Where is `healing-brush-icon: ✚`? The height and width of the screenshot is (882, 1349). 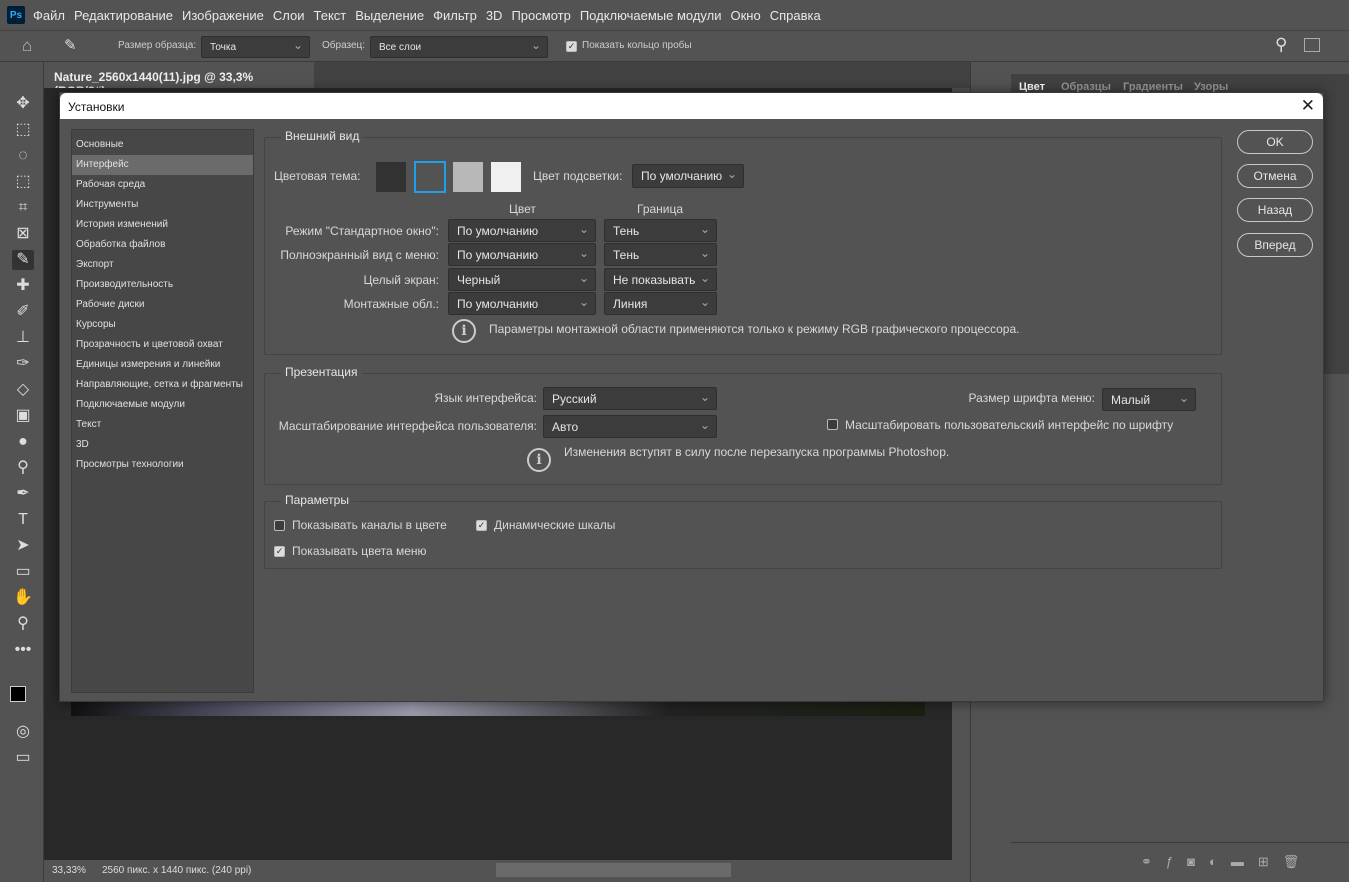
healing-brush-icon: ✚ is located at coordinates (23, 286).